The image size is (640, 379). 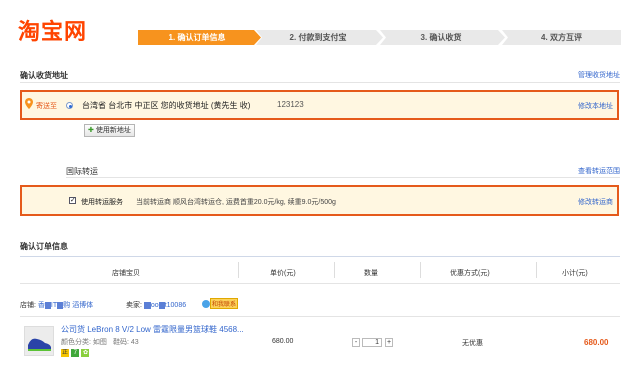 I want to click on shop-name-part: 滔博体, so click(x=82, y=305).